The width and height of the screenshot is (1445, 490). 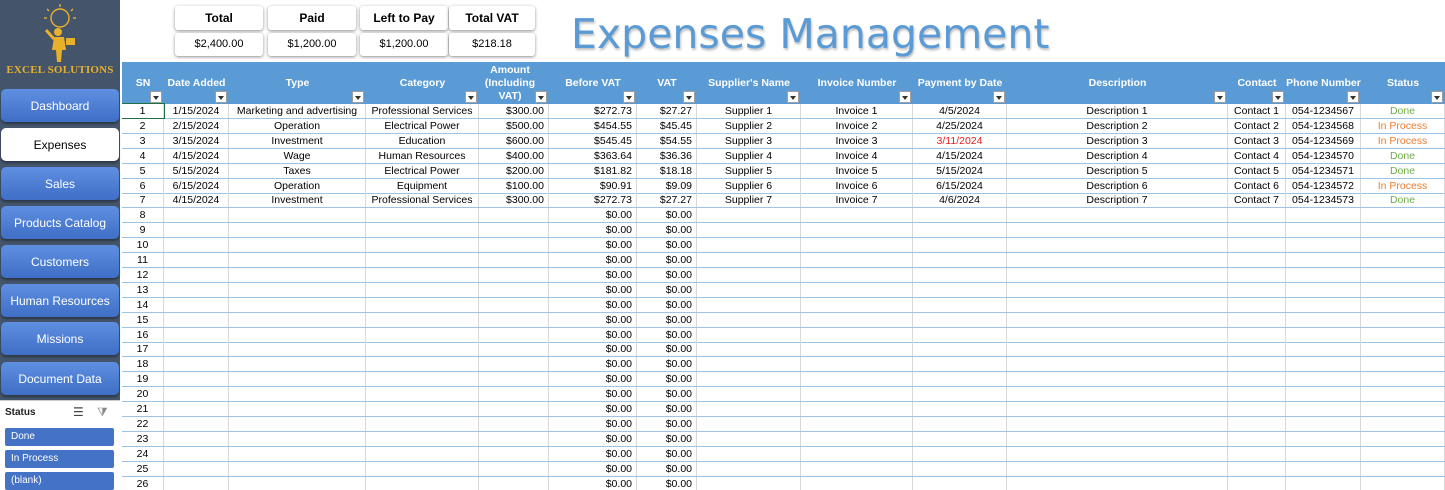 What do you see at coordinates (422, 125) in the screenshot?
I see `cell-category: Electrical Power` at bounding box center [422, 125].